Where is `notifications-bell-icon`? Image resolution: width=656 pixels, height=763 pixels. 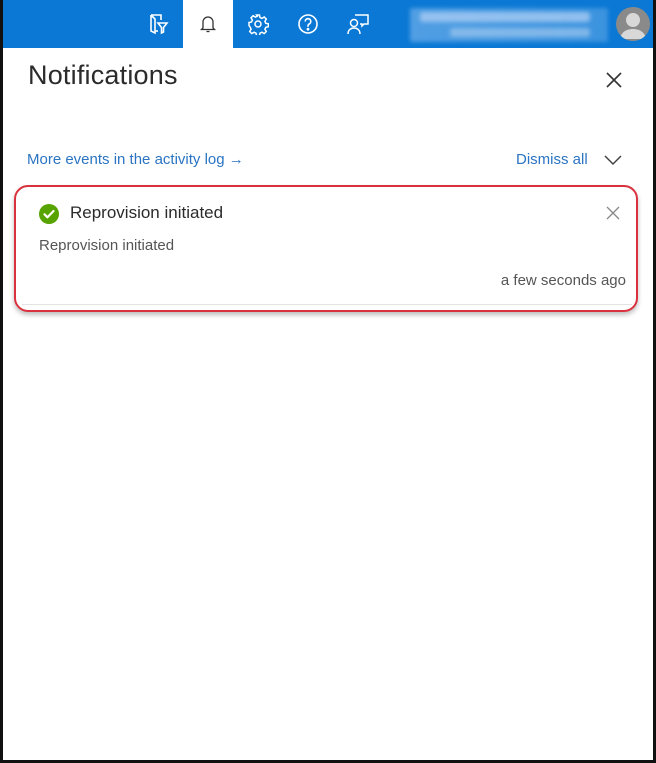
notifications-bell-icon is located at coordinates (208, 24).